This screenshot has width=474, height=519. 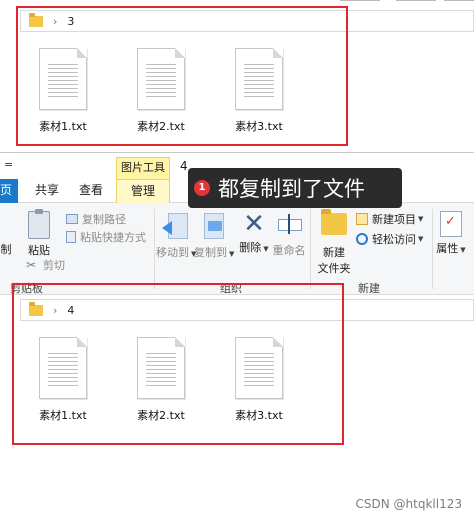 I want to click on paste-shortcut-icon, so click(x=71, y=237).